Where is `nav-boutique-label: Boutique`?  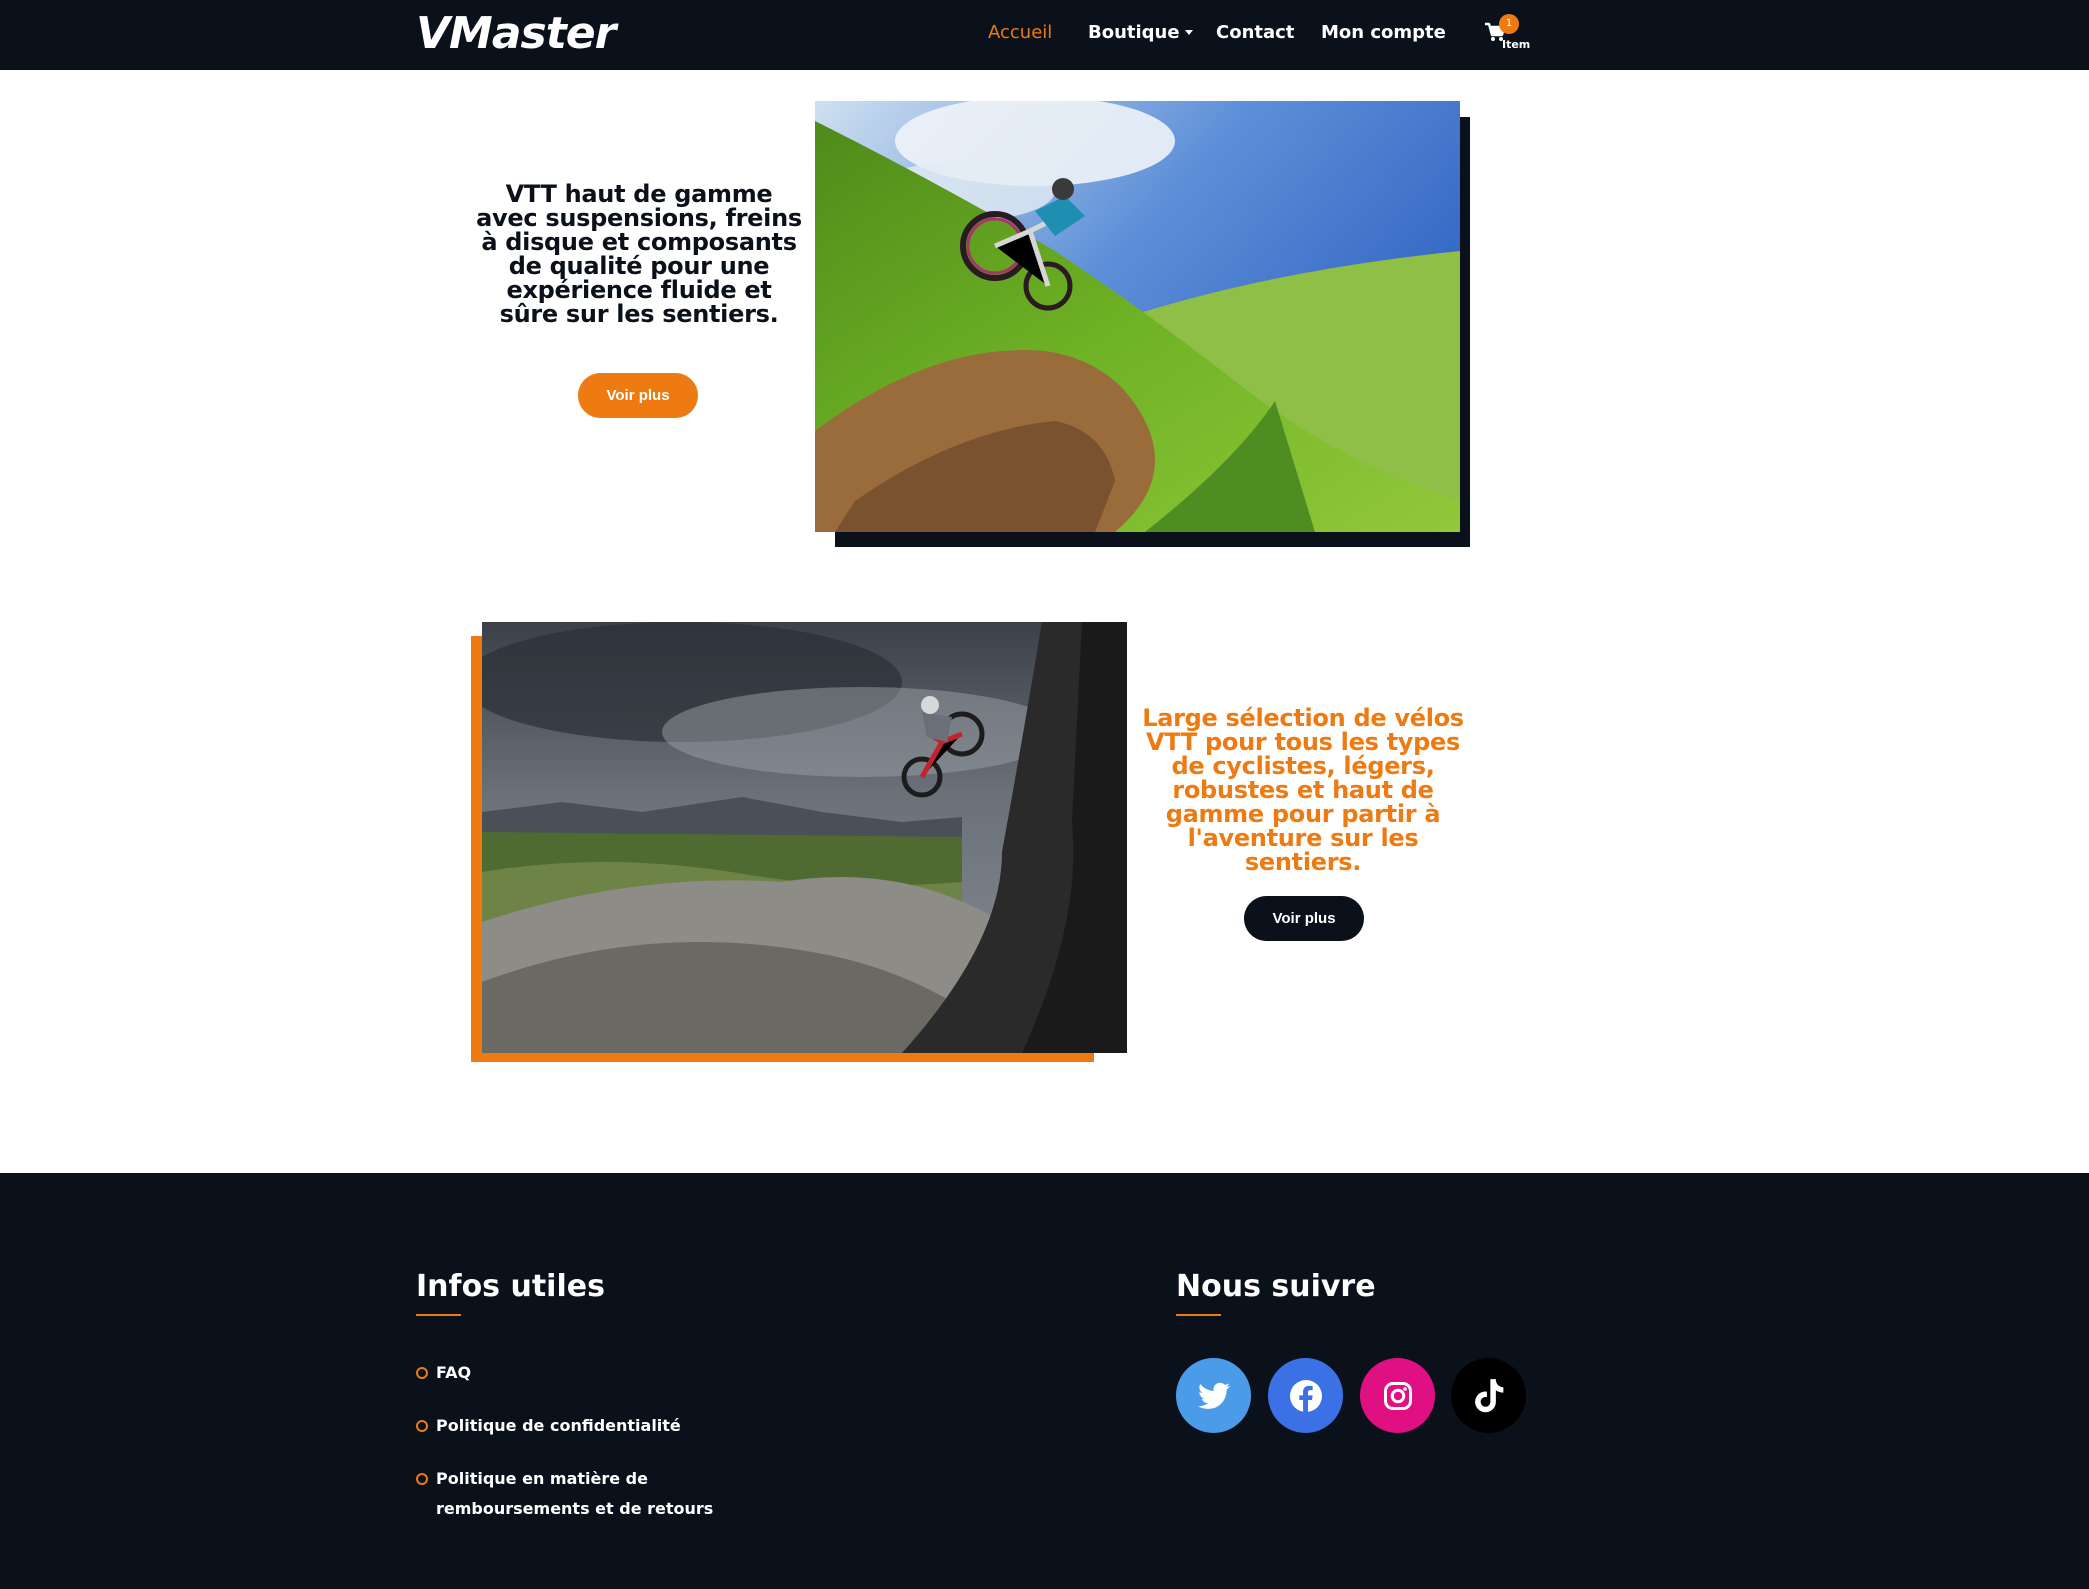 nav-boutique-label: Boutique is located at coordinates (1134, 32).